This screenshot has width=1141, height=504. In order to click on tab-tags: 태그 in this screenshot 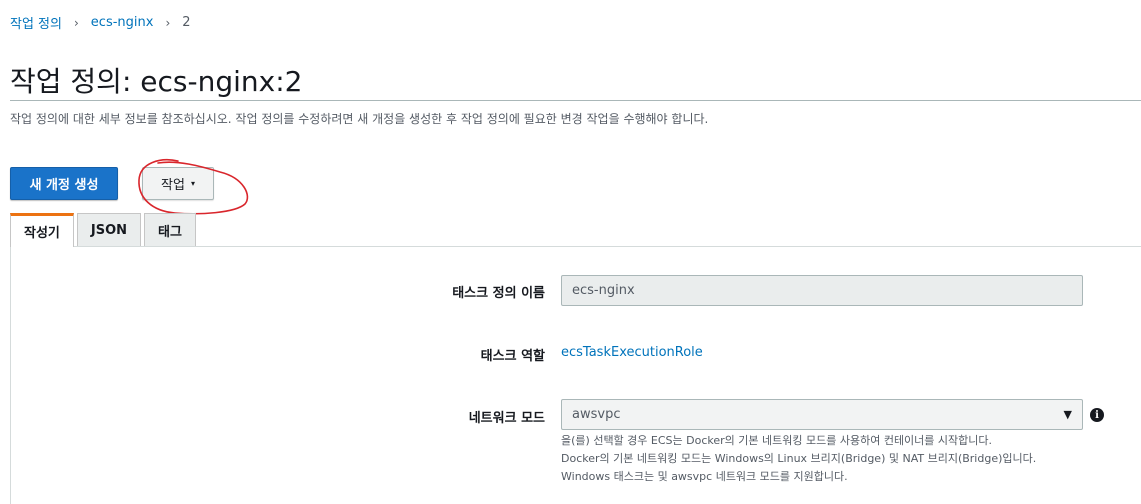, I will do `click(170, 229)`.